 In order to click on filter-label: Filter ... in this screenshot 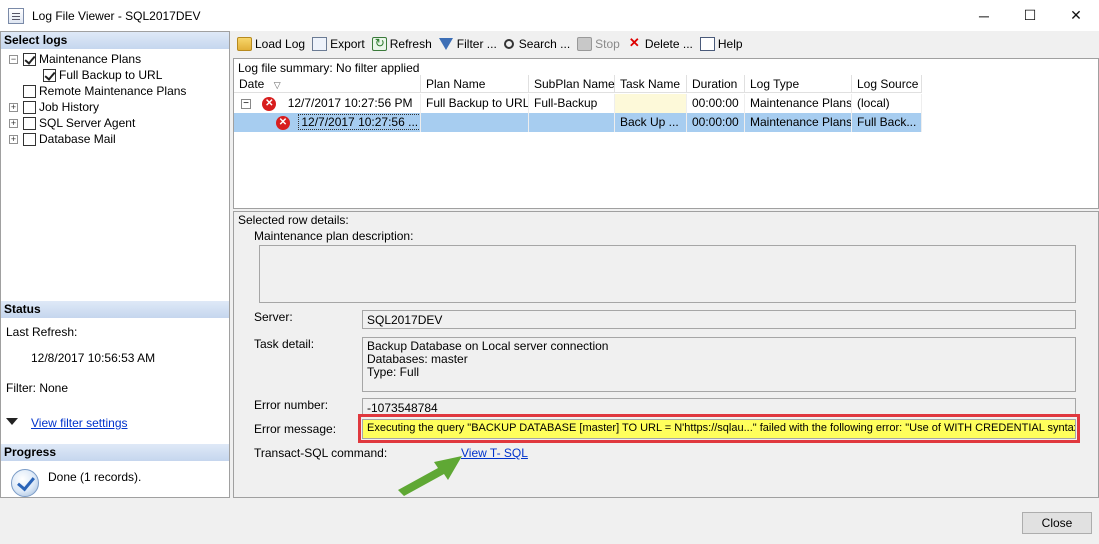, I will do `click(476, 43)`.